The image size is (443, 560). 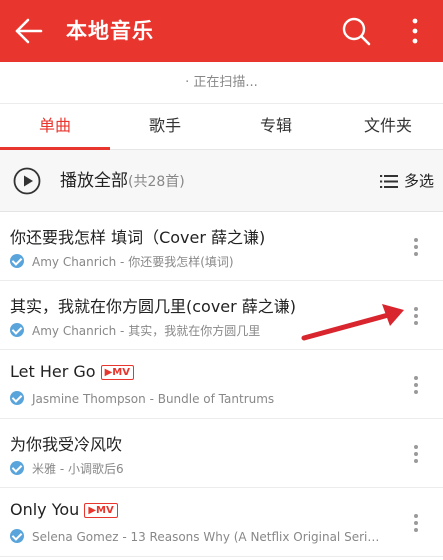 I want to click on tab-bar: 单曲 歌手 专辑 文件夹, so click(x=221, y=127).